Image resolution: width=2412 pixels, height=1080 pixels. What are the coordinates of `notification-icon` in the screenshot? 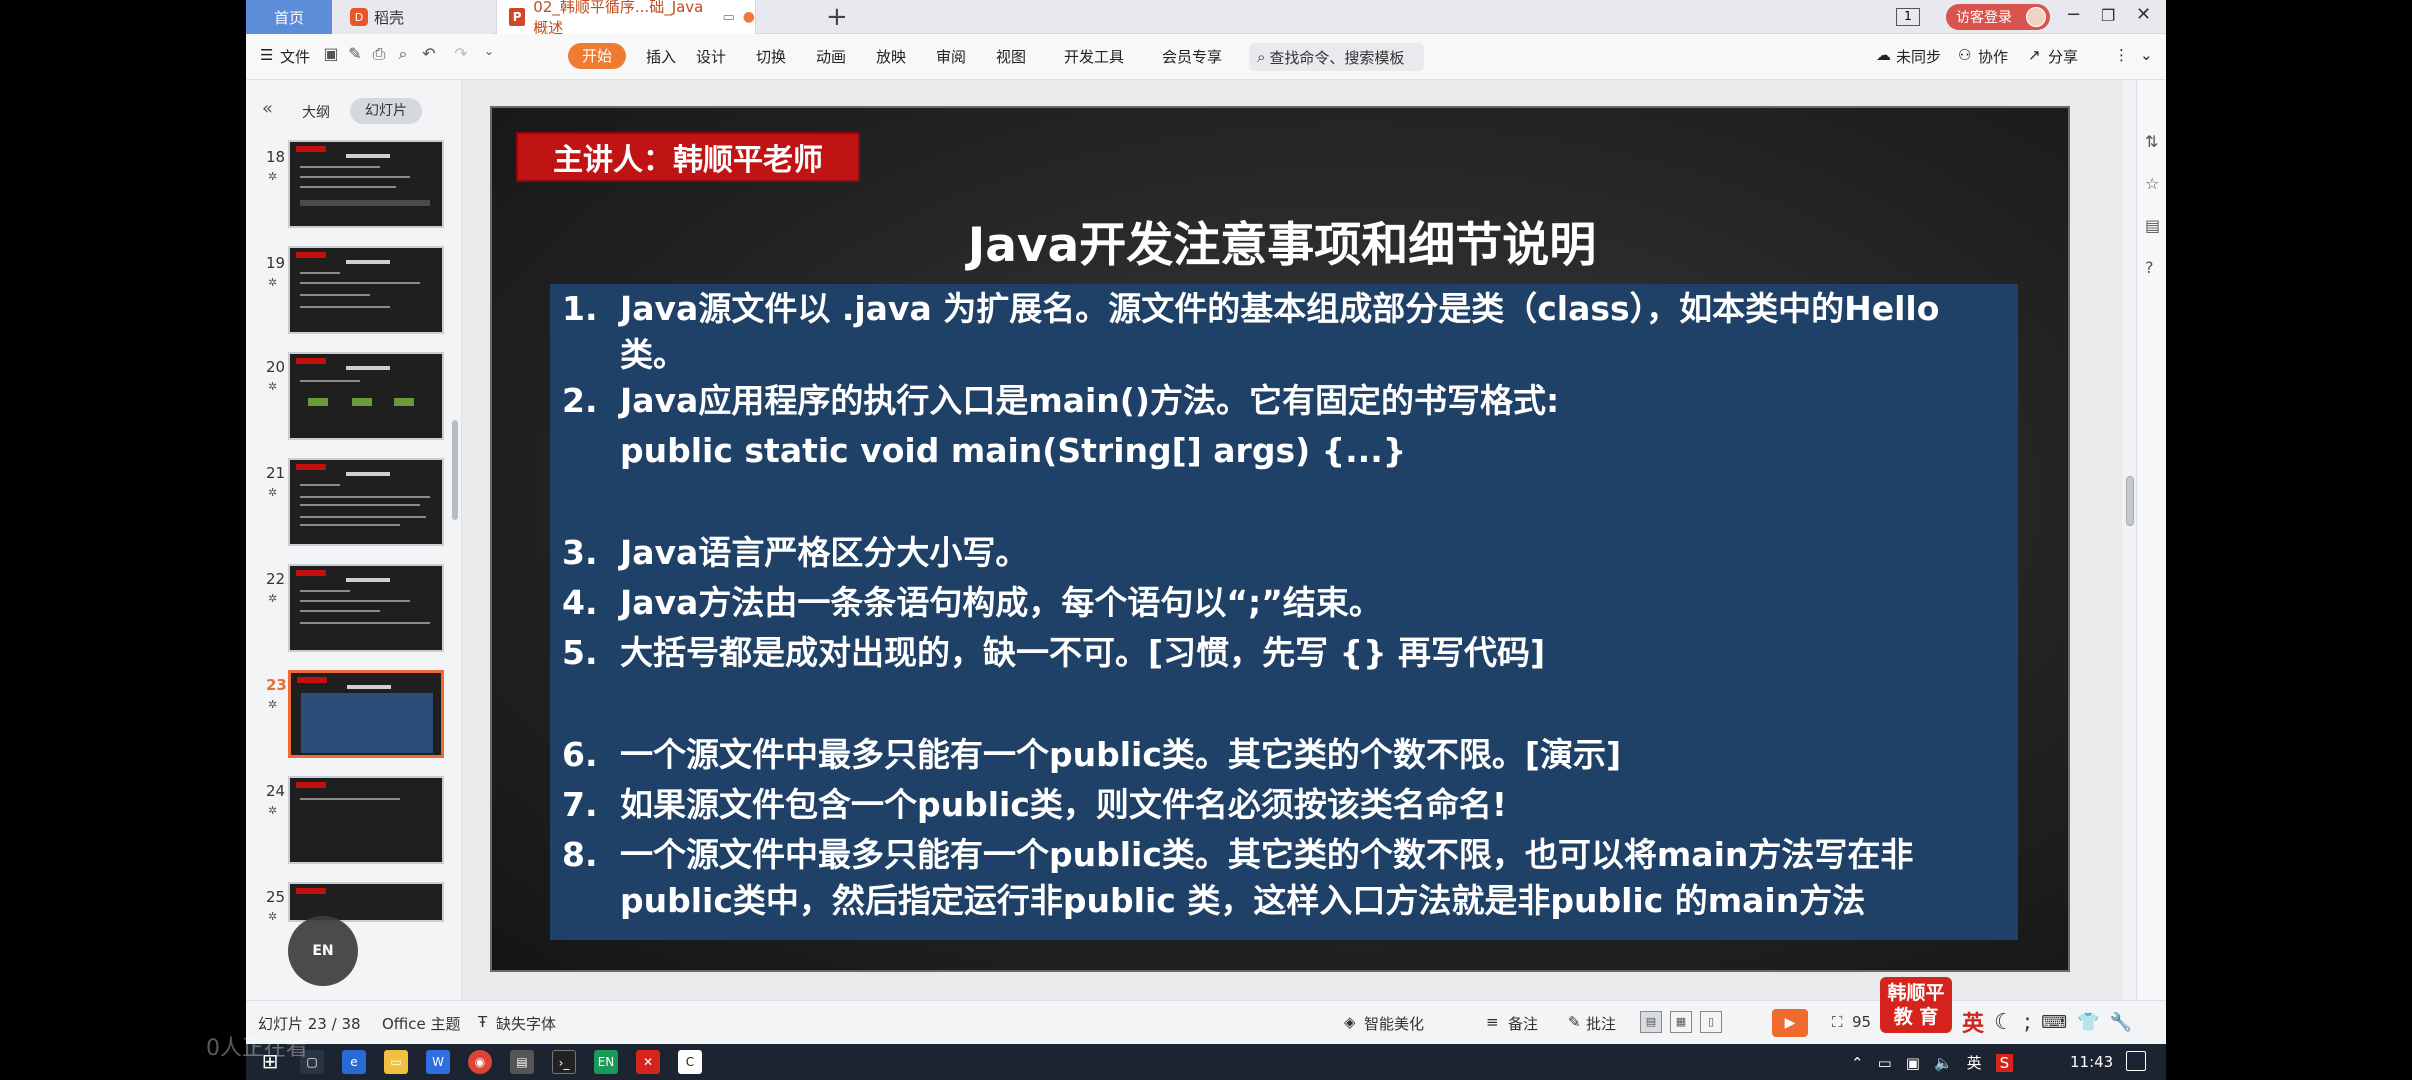 It's located at (2136, 1061).